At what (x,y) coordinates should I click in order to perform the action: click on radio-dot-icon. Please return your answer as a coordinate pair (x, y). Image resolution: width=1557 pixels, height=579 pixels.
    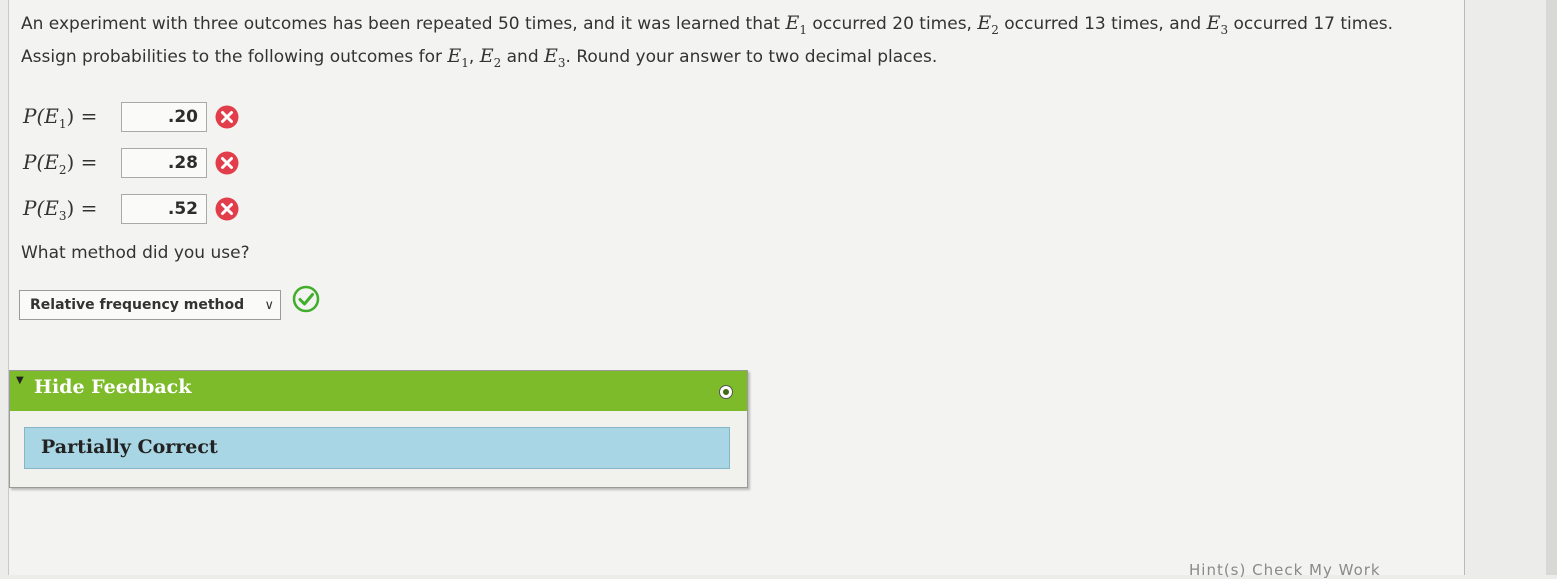
    Looking at the image, I should click on (726, 392).